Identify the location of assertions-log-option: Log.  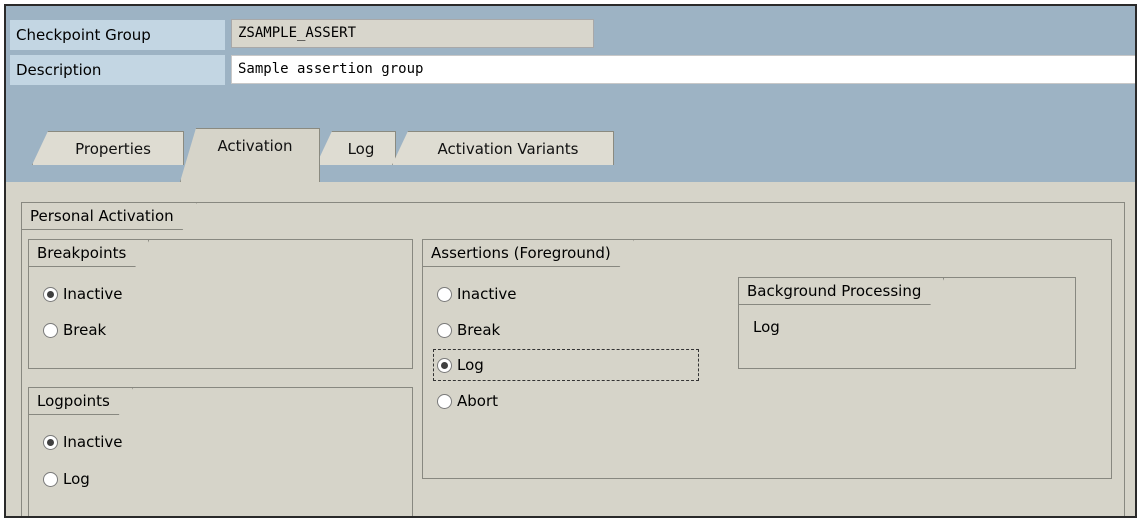
(460, 365).